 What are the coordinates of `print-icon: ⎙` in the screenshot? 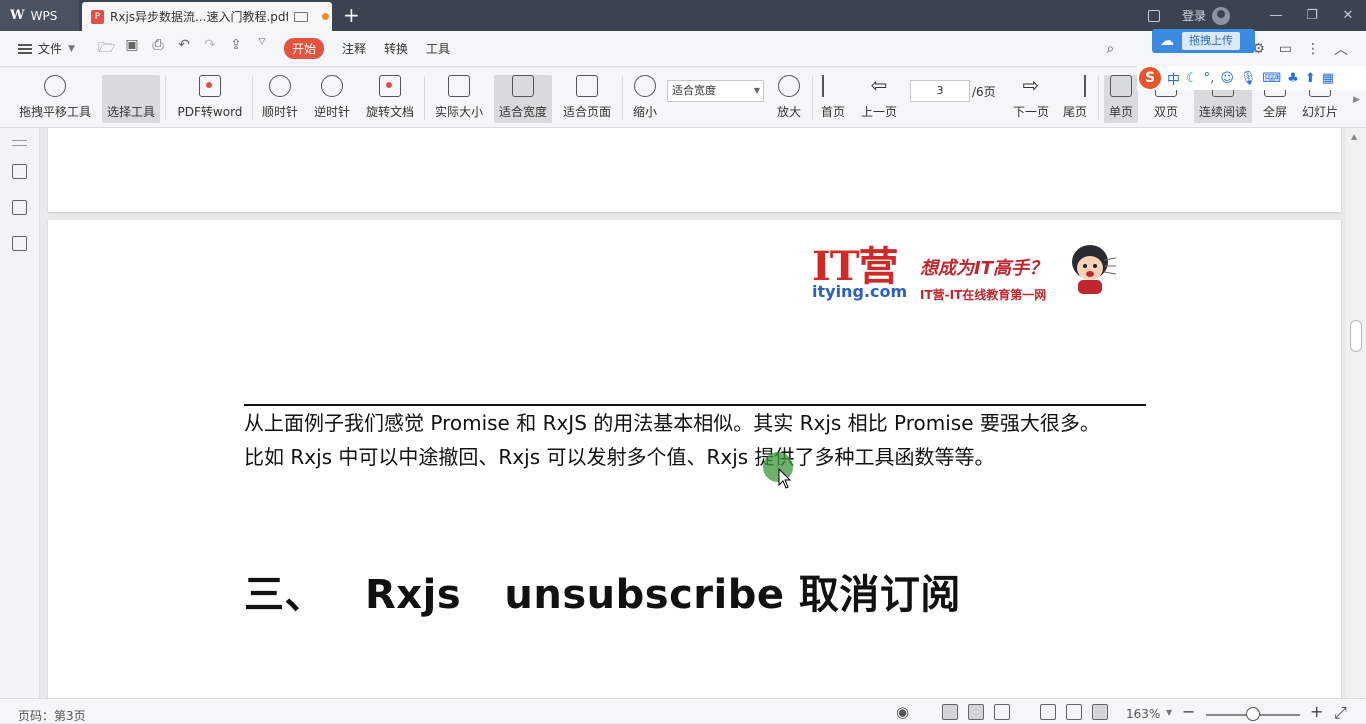 It's located at (158, 49).